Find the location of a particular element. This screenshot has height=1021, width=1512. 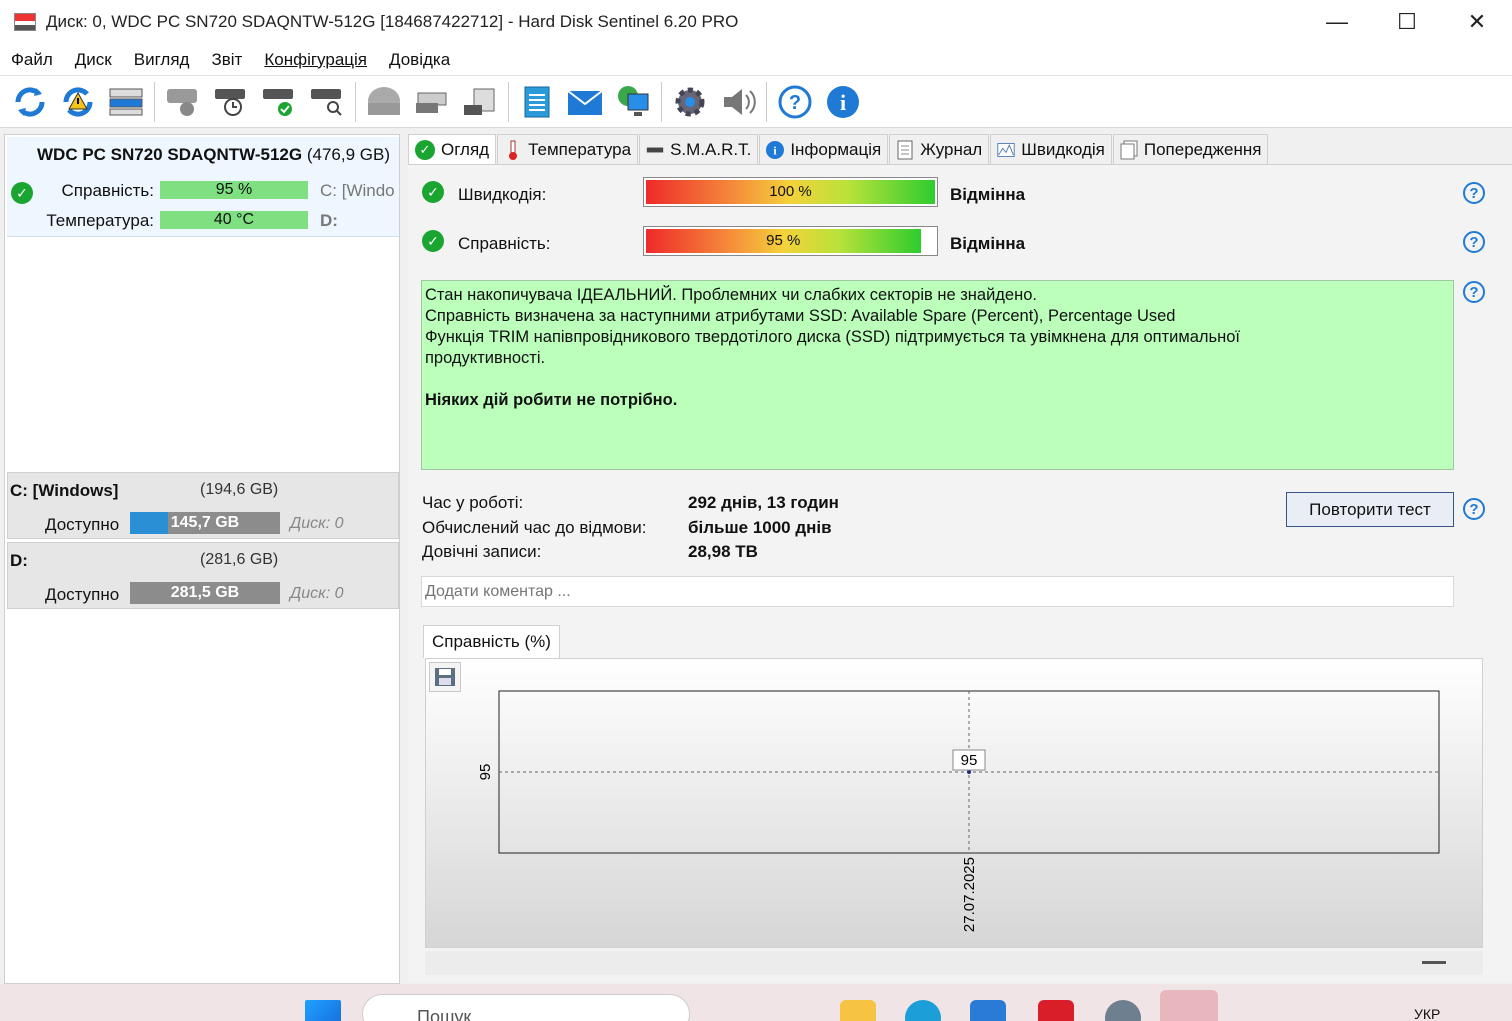

edge-icon is located at coordinates (923, 1010).